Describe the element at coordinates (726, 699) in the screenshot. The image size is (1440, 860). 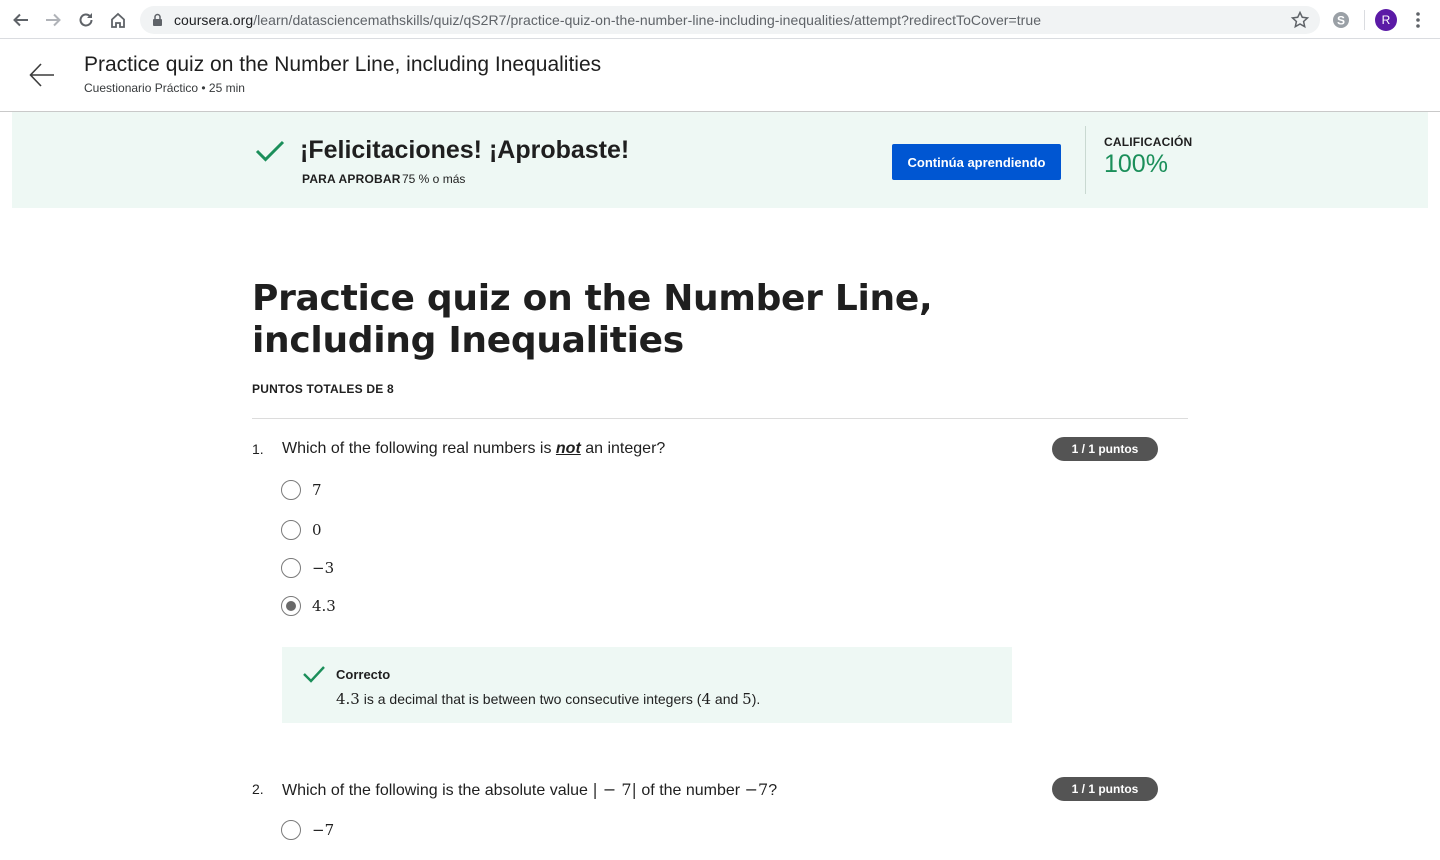
I see `feedback-text-part: and` at that location.